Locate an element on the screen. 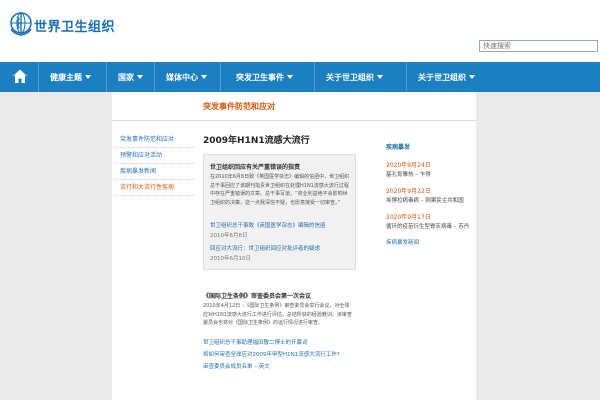 This screenshot has width=600, height=400. outbreak-date-2: 2020年9月22日 is located at coordinates (408, 190).